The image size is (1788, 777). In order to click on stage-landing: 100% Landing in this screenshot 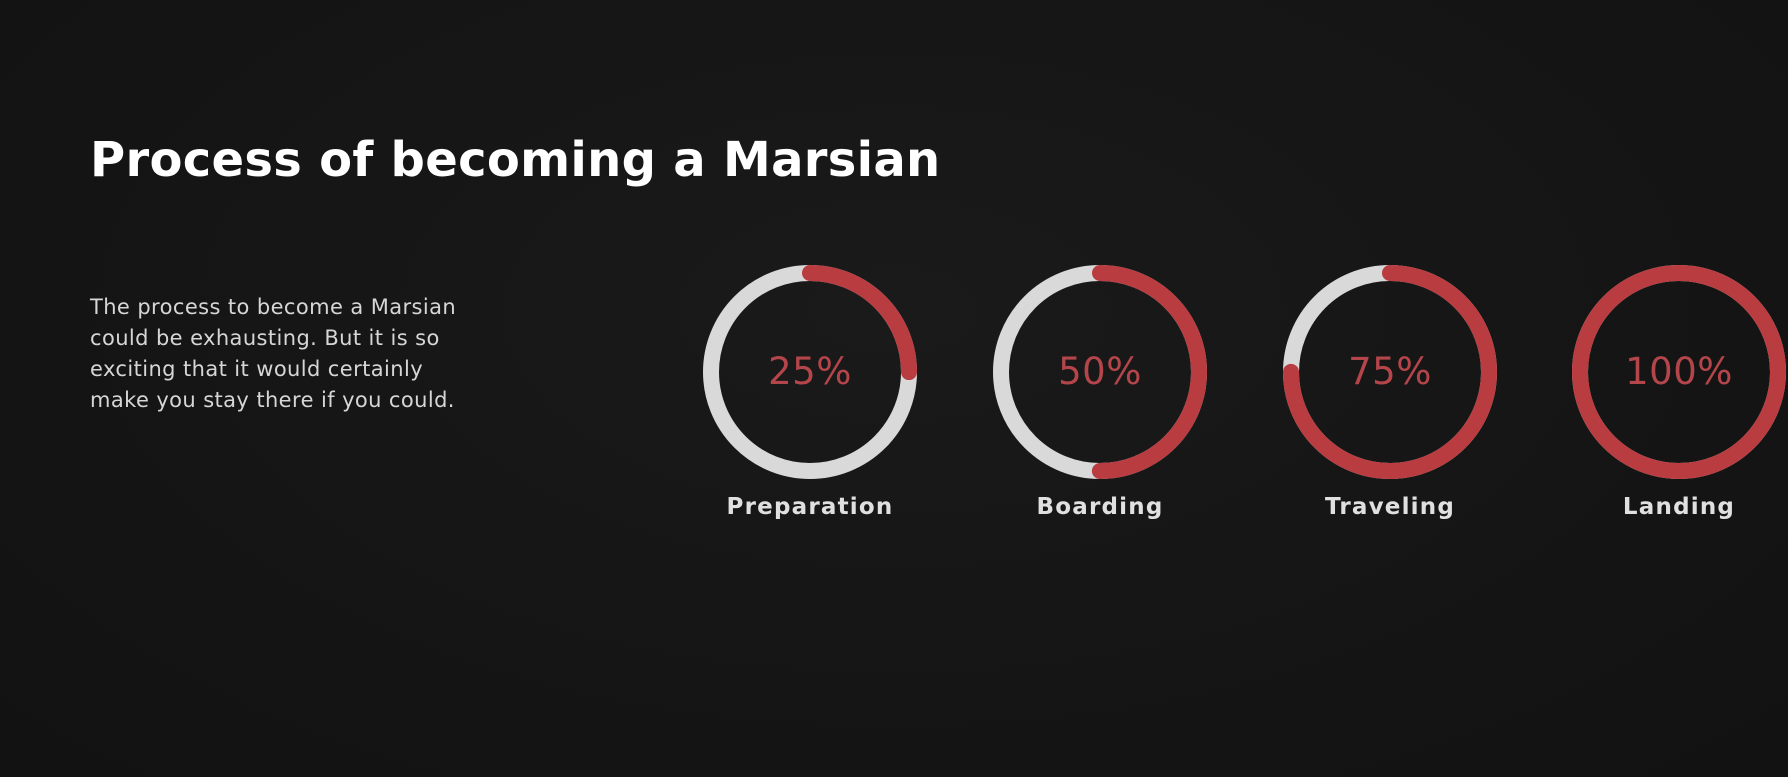, I will do `click(1678, 391)`.